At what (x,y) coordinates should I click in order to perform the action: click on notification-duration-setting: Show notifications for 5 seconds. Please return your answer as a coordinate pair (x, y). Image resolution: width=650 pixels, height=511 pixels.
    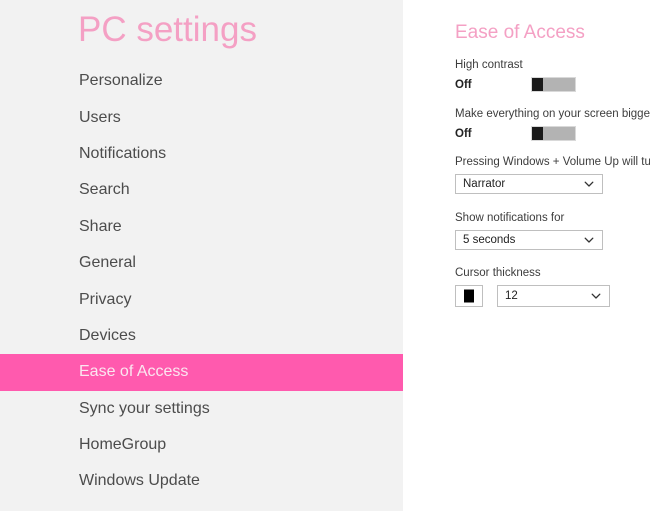
    Looking at the image, I should click on (552, 230).